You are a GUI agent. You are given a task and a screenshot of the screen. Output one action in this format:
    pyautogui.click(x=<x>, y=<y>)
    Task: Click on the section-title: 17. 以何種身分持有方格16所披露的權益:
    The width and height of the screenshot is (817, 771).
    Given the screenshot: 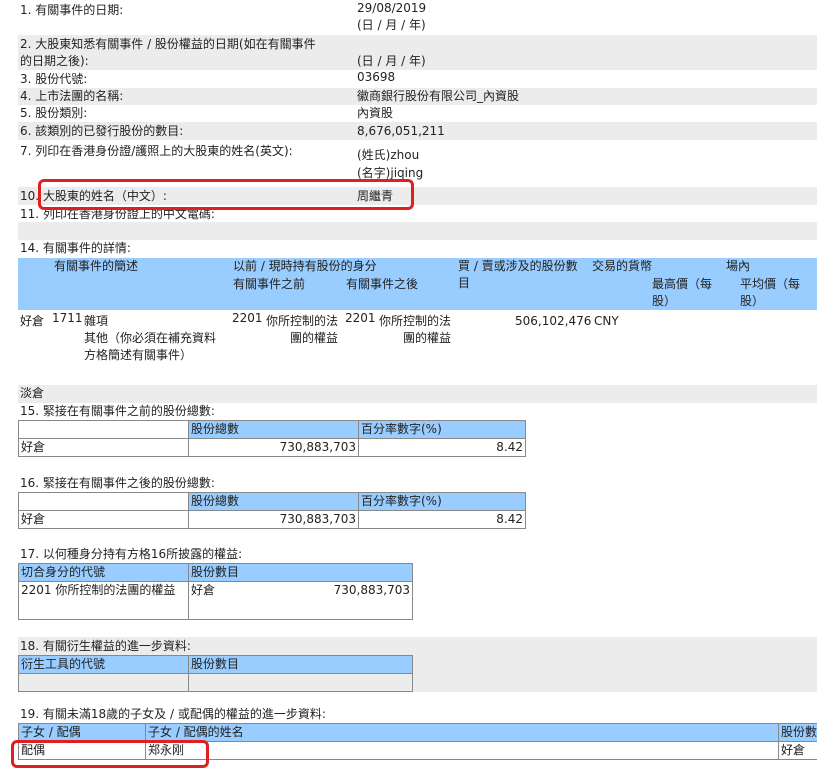 What is the action you would take?
    pyautogui.click(x=131, y=554)
    